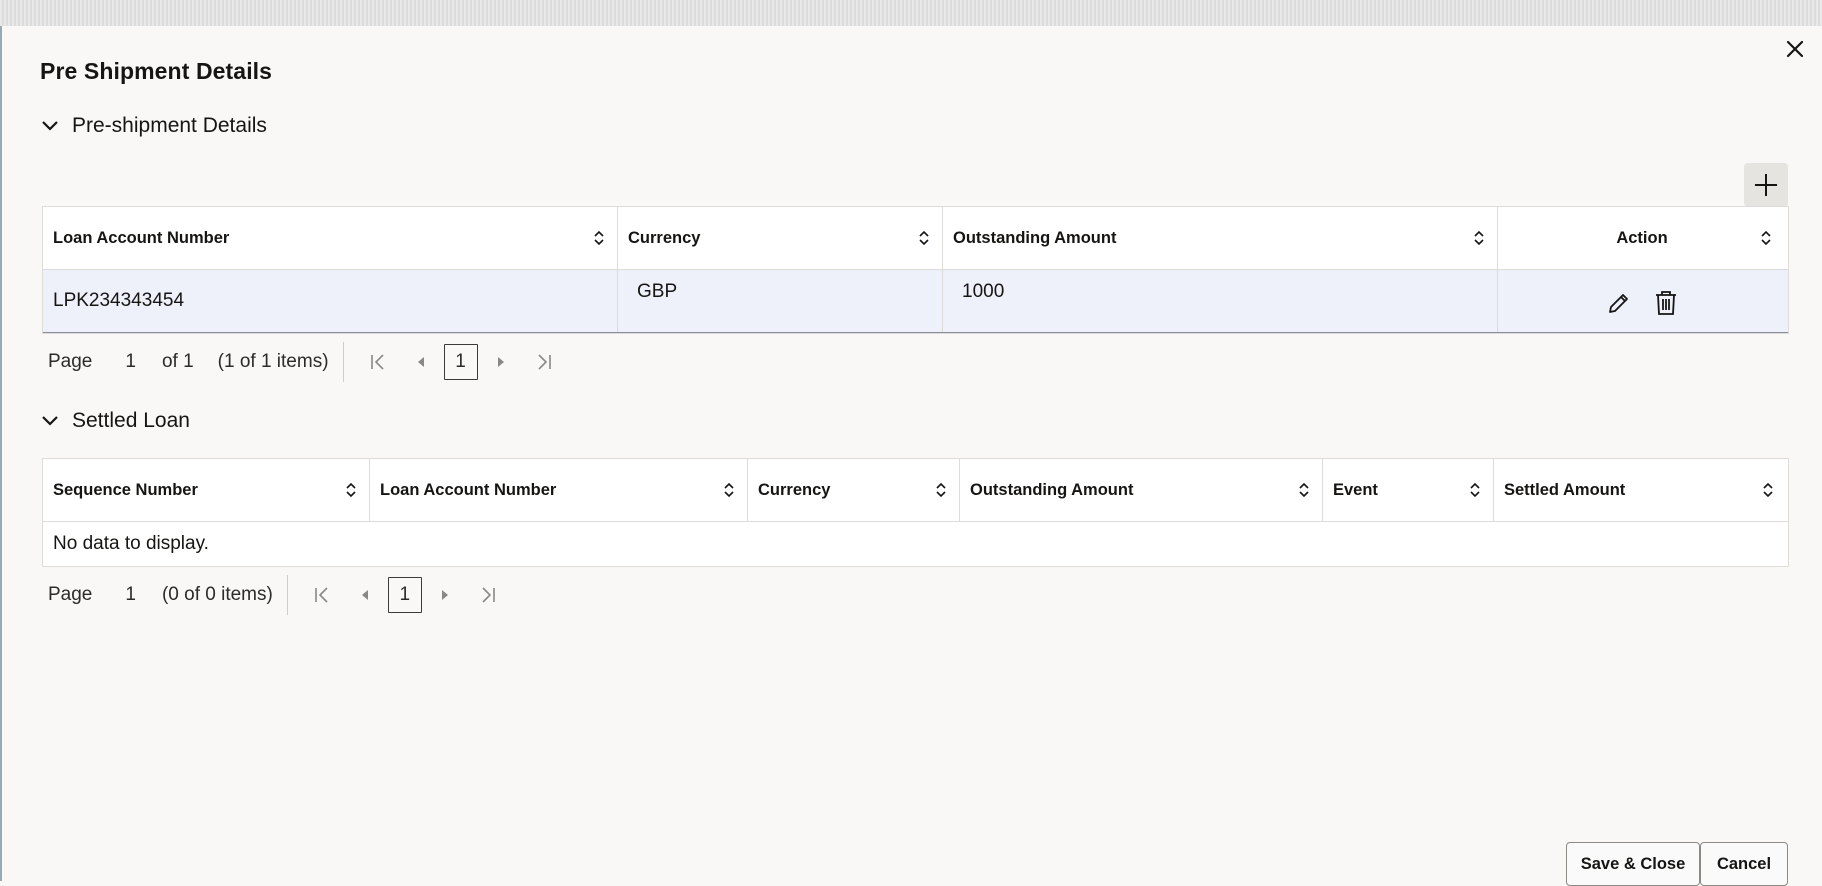  I want to click on table-row: LPK234343454 GBP 1000, so click(915, 301).